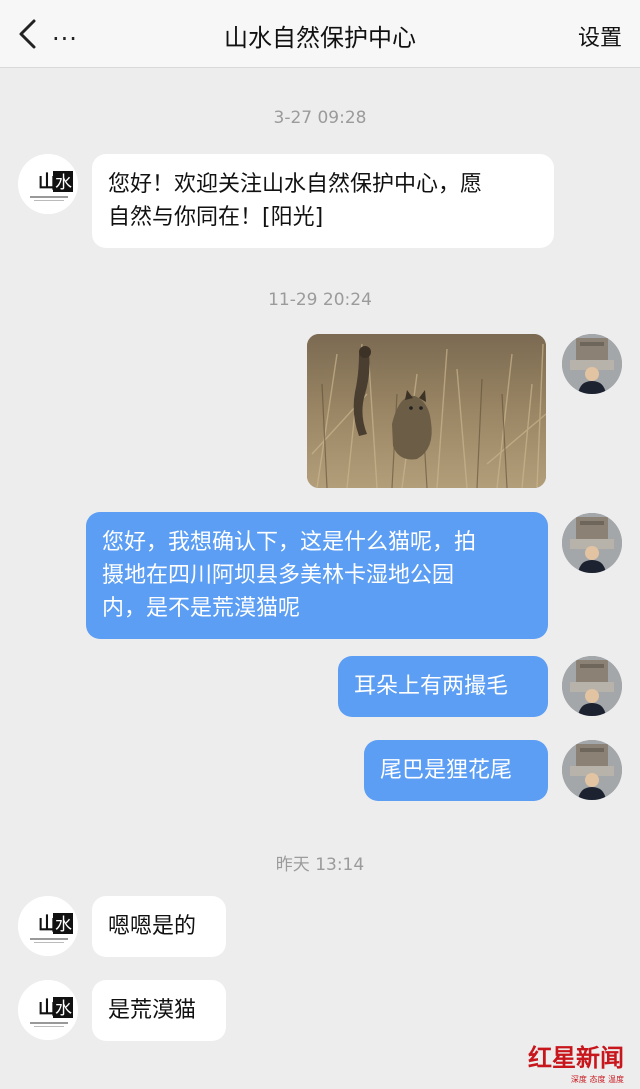 This screenshot has height=1089, width=640. What do you see at coordinates (431, 686) in the screenshot?
I see `message-line: 耳朵上有两撮毛` at bounding box center [431, 686].